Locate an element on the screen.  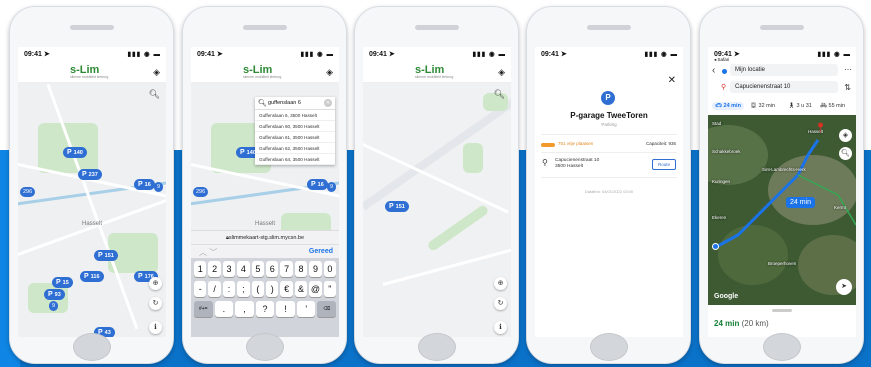
back-icon: ‹ is located at coordinates (713, 70).